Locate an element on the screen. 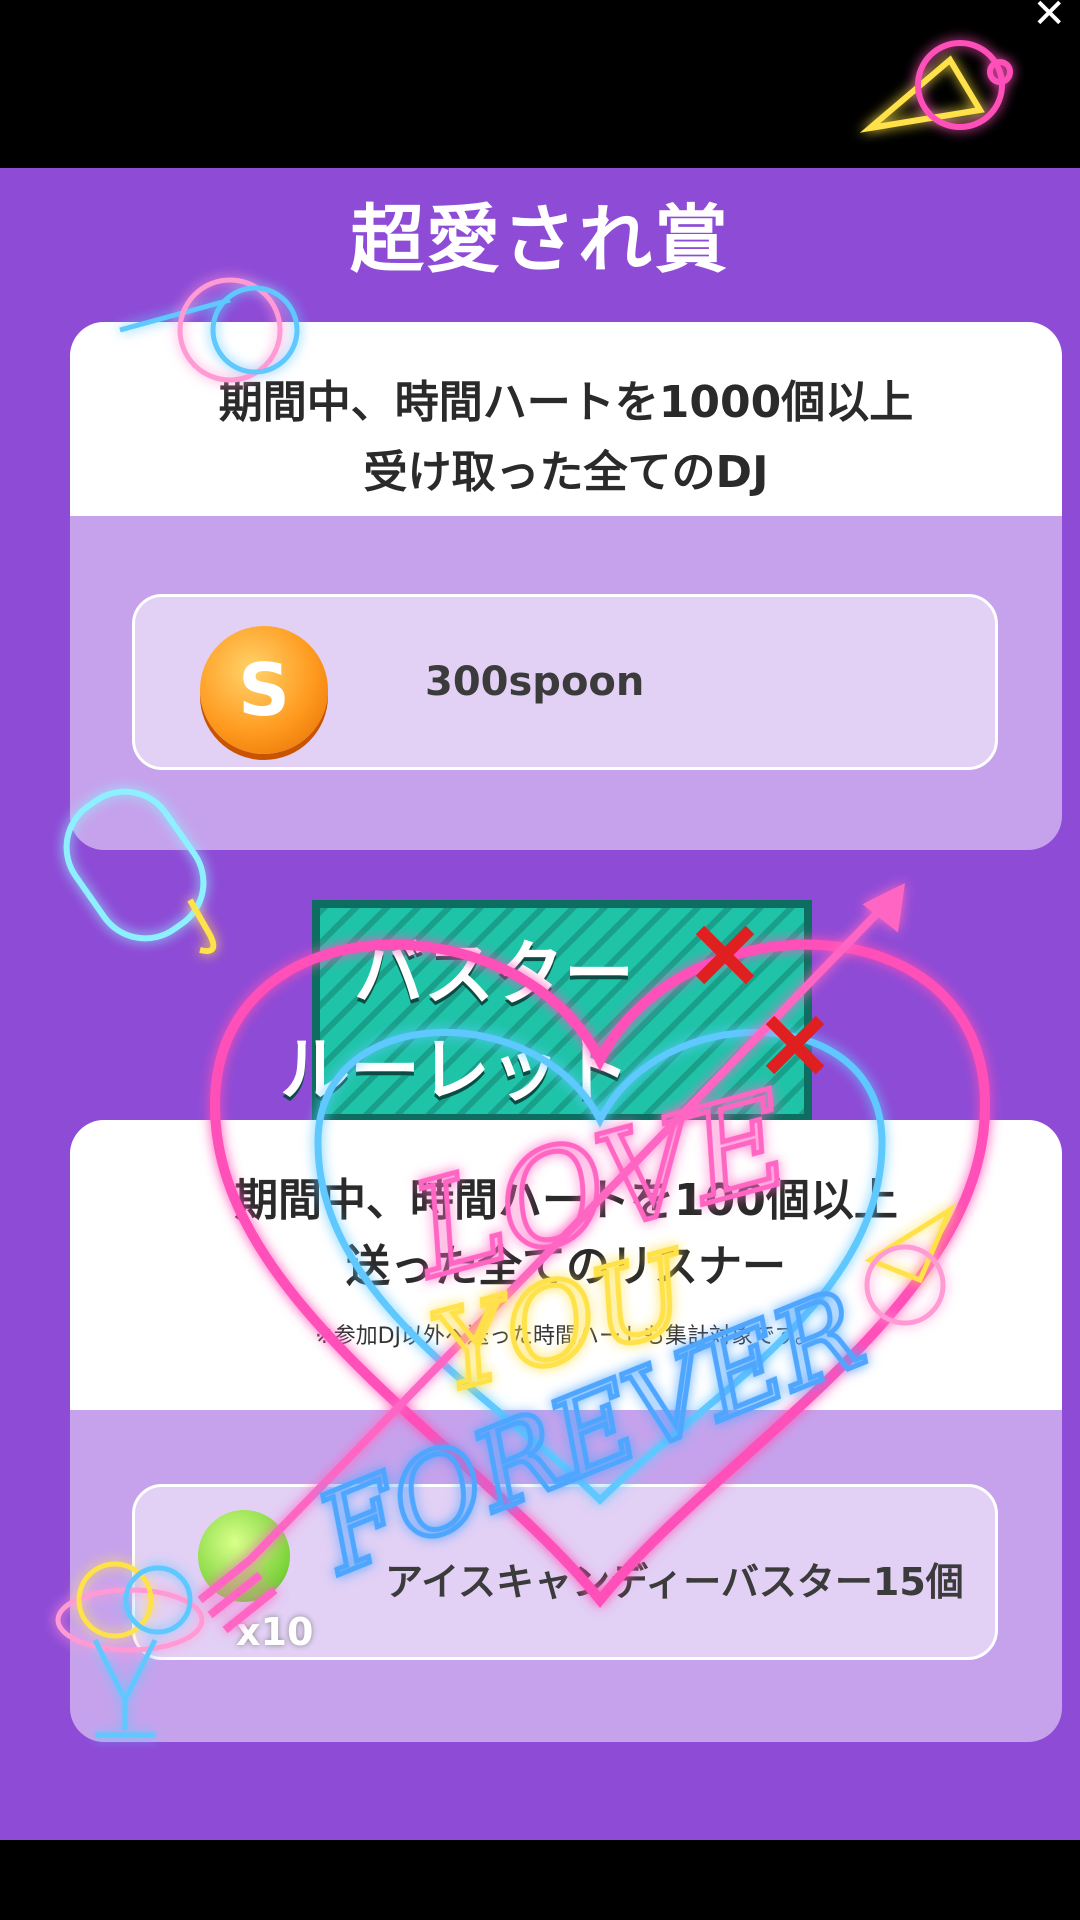  badge-line: ルーレット is located at coordinates (455, 1070).